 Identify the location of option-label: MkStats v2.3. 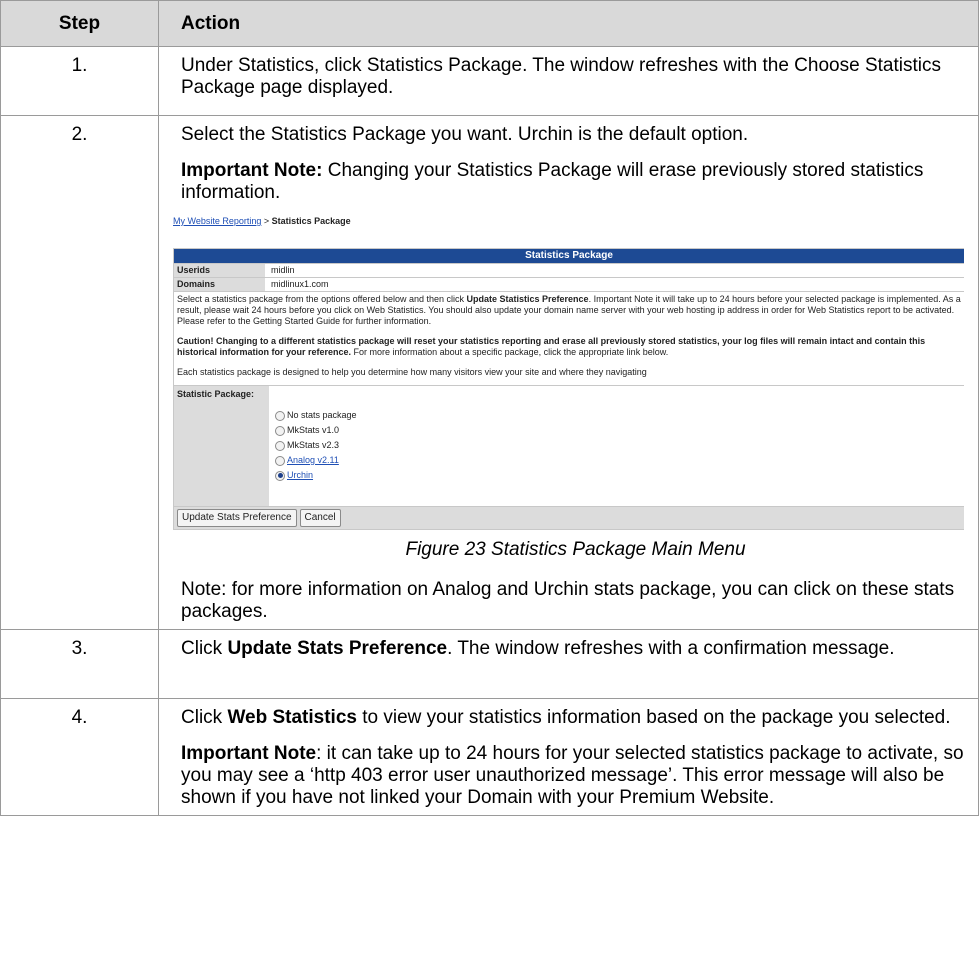
(313, 445).